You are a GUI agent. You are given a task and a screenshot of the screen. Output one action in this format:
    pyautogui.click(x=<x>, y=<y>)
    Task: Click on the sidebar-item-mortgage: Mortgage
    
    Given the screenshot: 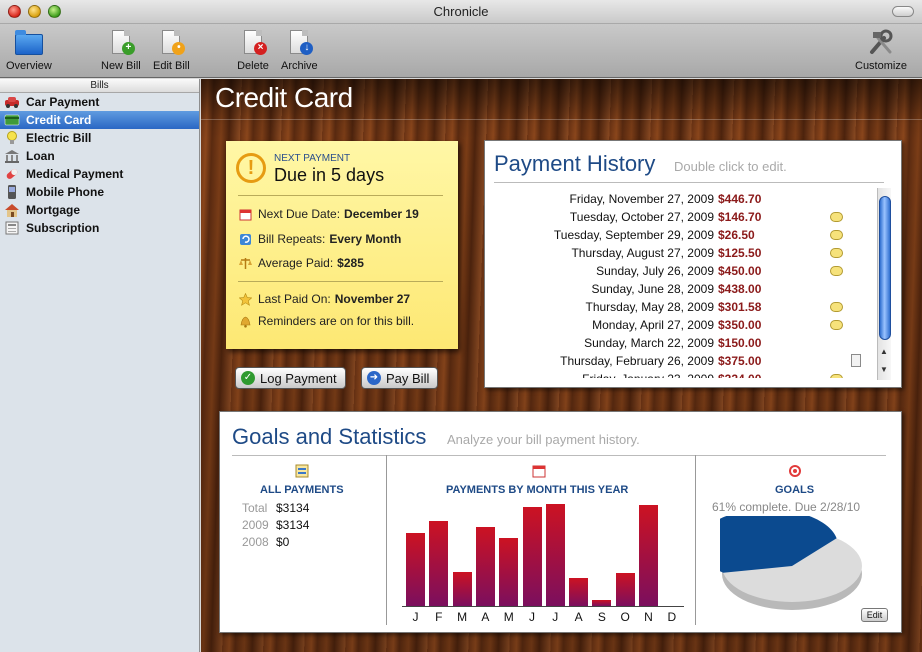 What is the action you would take?
    pyautogui.click(x=99, y=210)
    